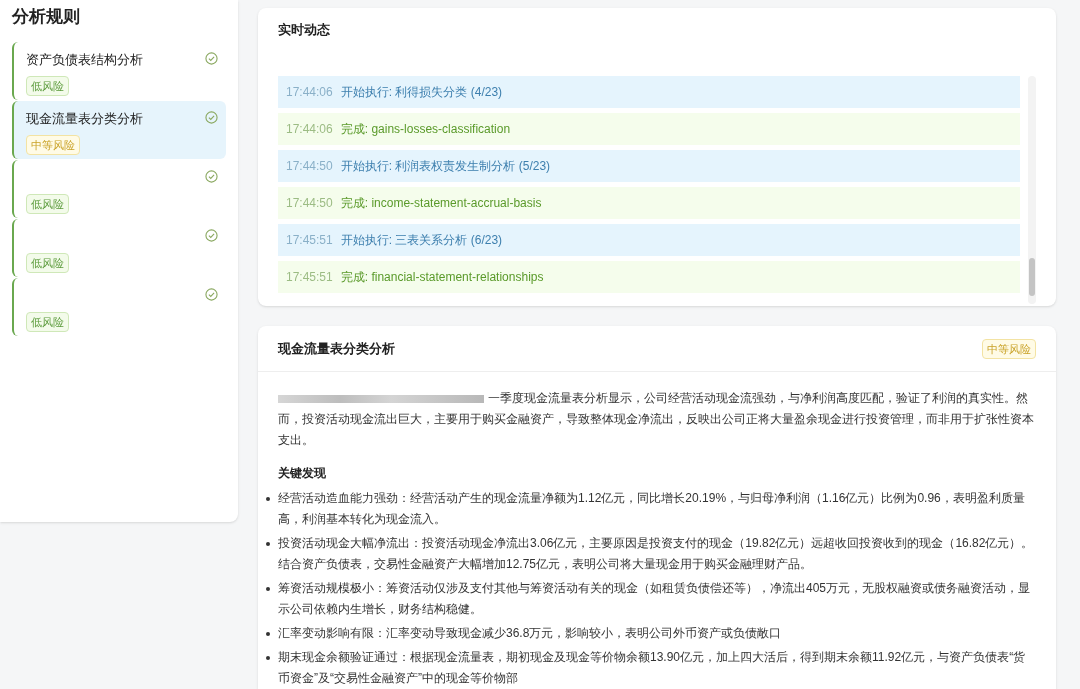 The height and width of the screenshot is (689, 1080). What do you see at coordinates (84, 59) in the screenshot?
I see `rule-title: 资产负债表结构分析` at bounding box center [84, 59].